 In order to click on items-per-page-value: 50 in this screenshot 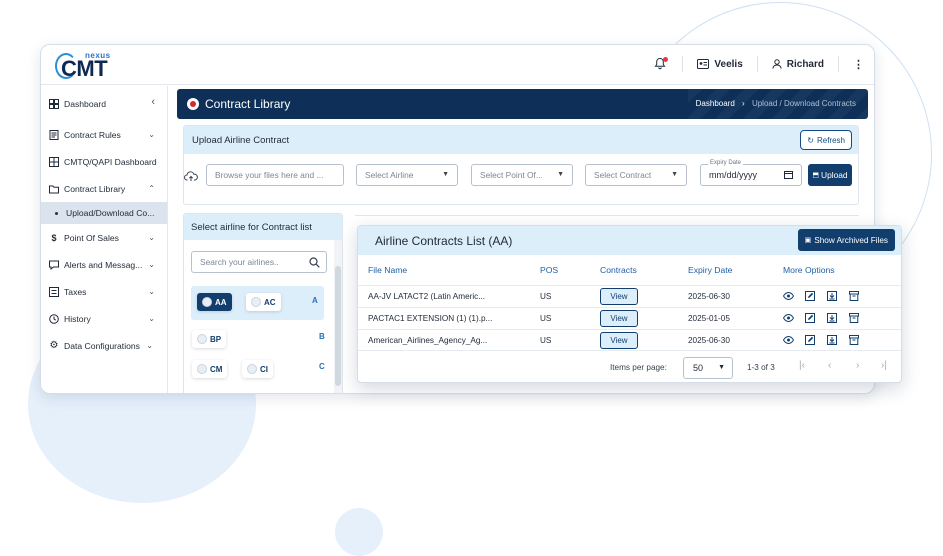, I will do `click(698, 368)`.